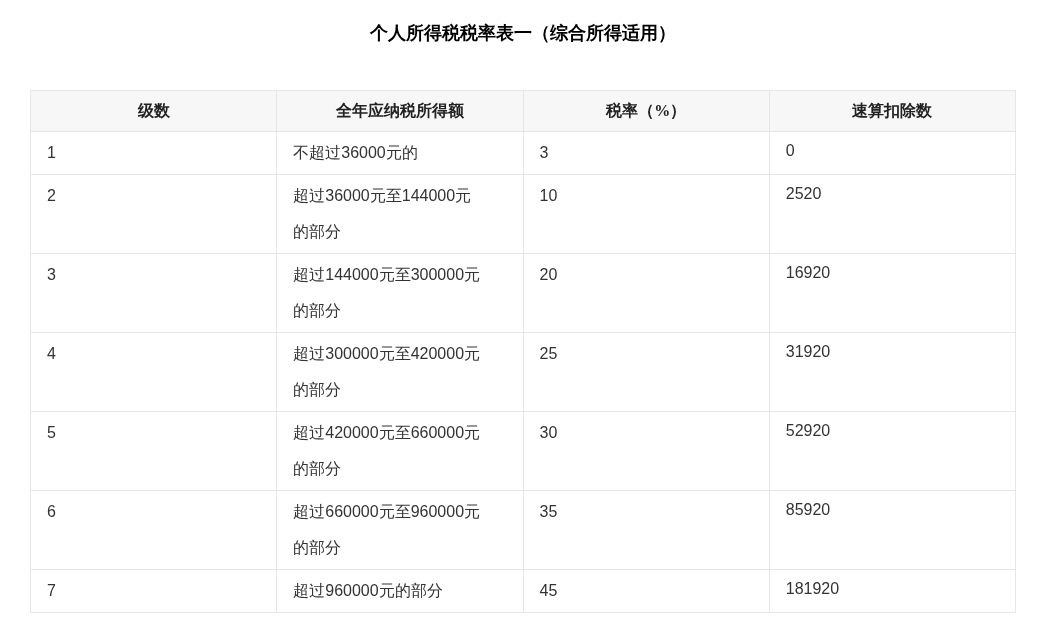 The width and height of the screenshot is (1040, 630). Describe the element at coordinates (399, 372) in the screenshot. I see `table-cell: 超过300000元至420000元的部分` at that location.